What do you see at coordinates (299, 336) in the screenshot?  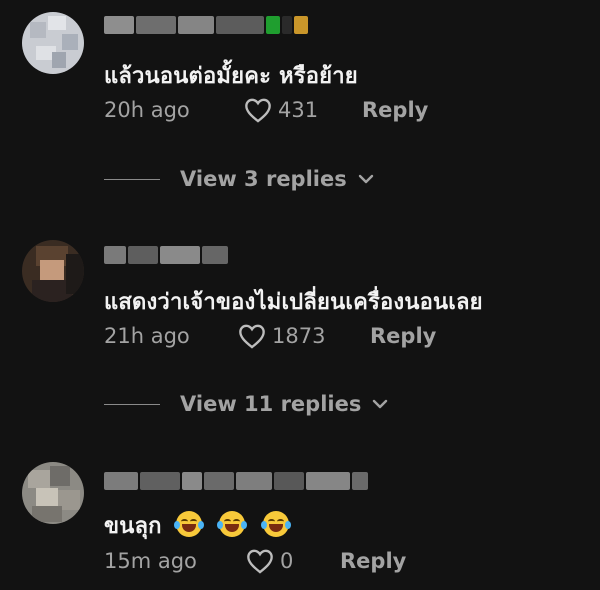 I see `like-count: 1873` at bounding box center [299, 336].